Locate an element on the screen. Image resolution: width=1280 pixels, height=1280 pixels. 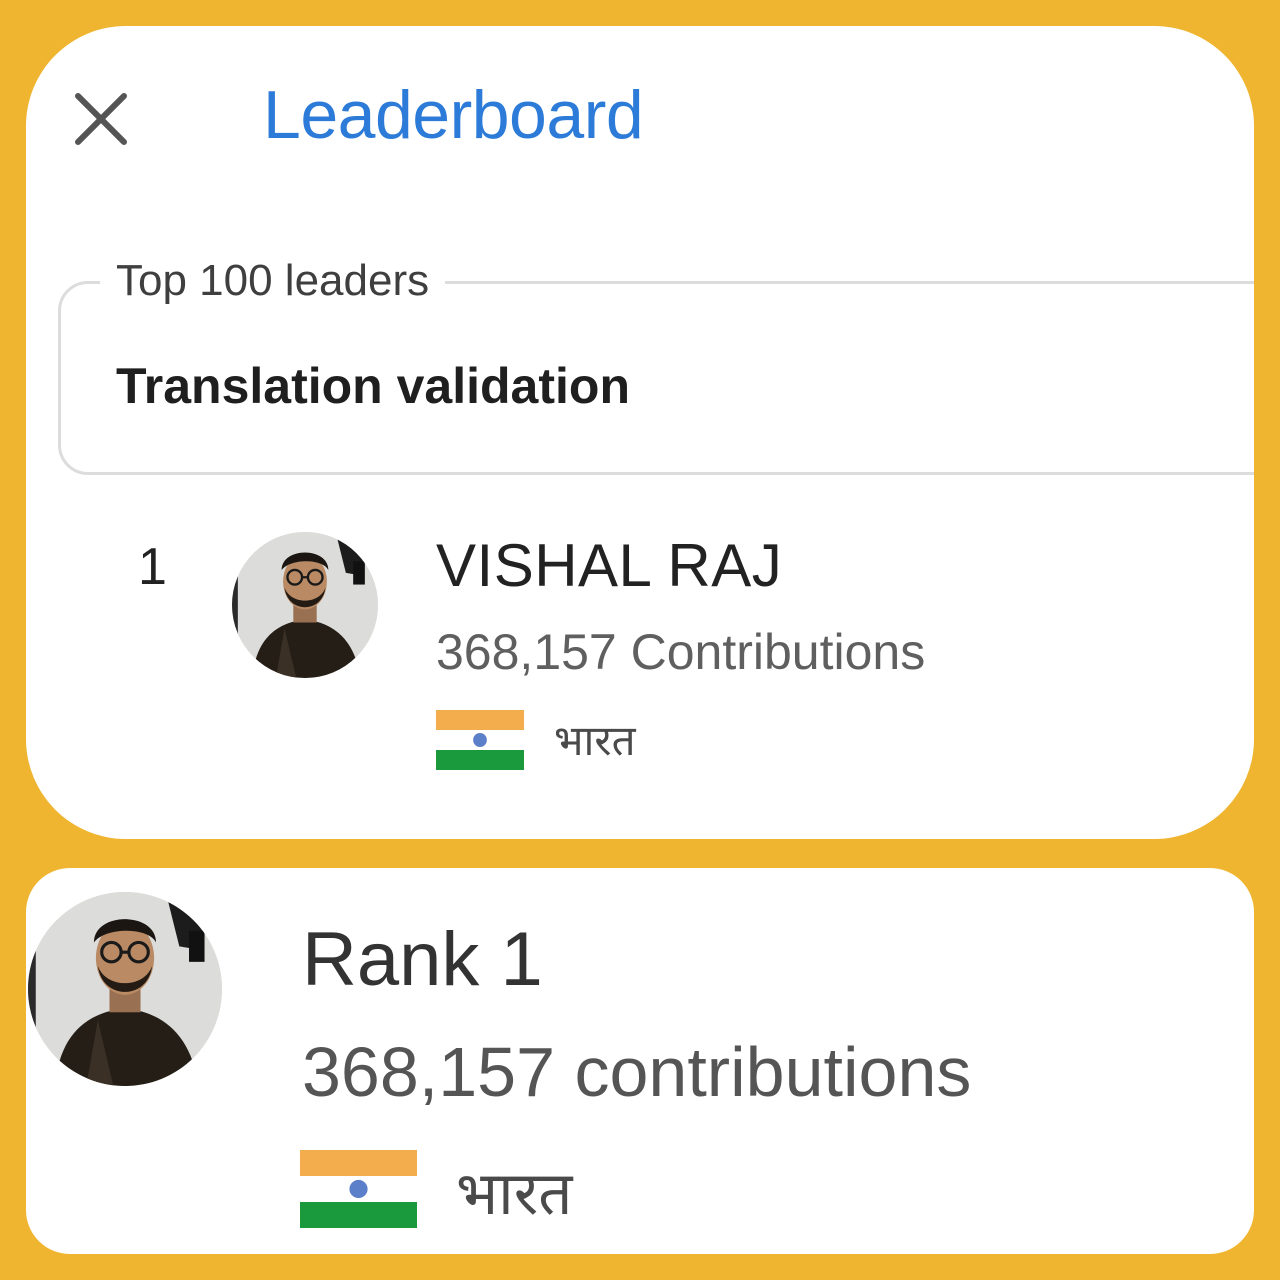
leader-name: VISHAL RAJ is located at coordinates (609, 565).